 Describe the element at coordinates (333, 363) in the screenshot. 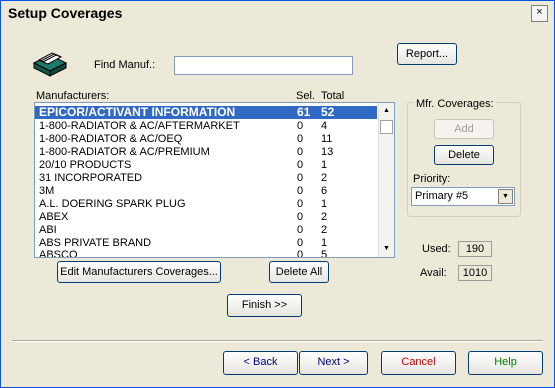

I see `next-button: Next >` at that location.